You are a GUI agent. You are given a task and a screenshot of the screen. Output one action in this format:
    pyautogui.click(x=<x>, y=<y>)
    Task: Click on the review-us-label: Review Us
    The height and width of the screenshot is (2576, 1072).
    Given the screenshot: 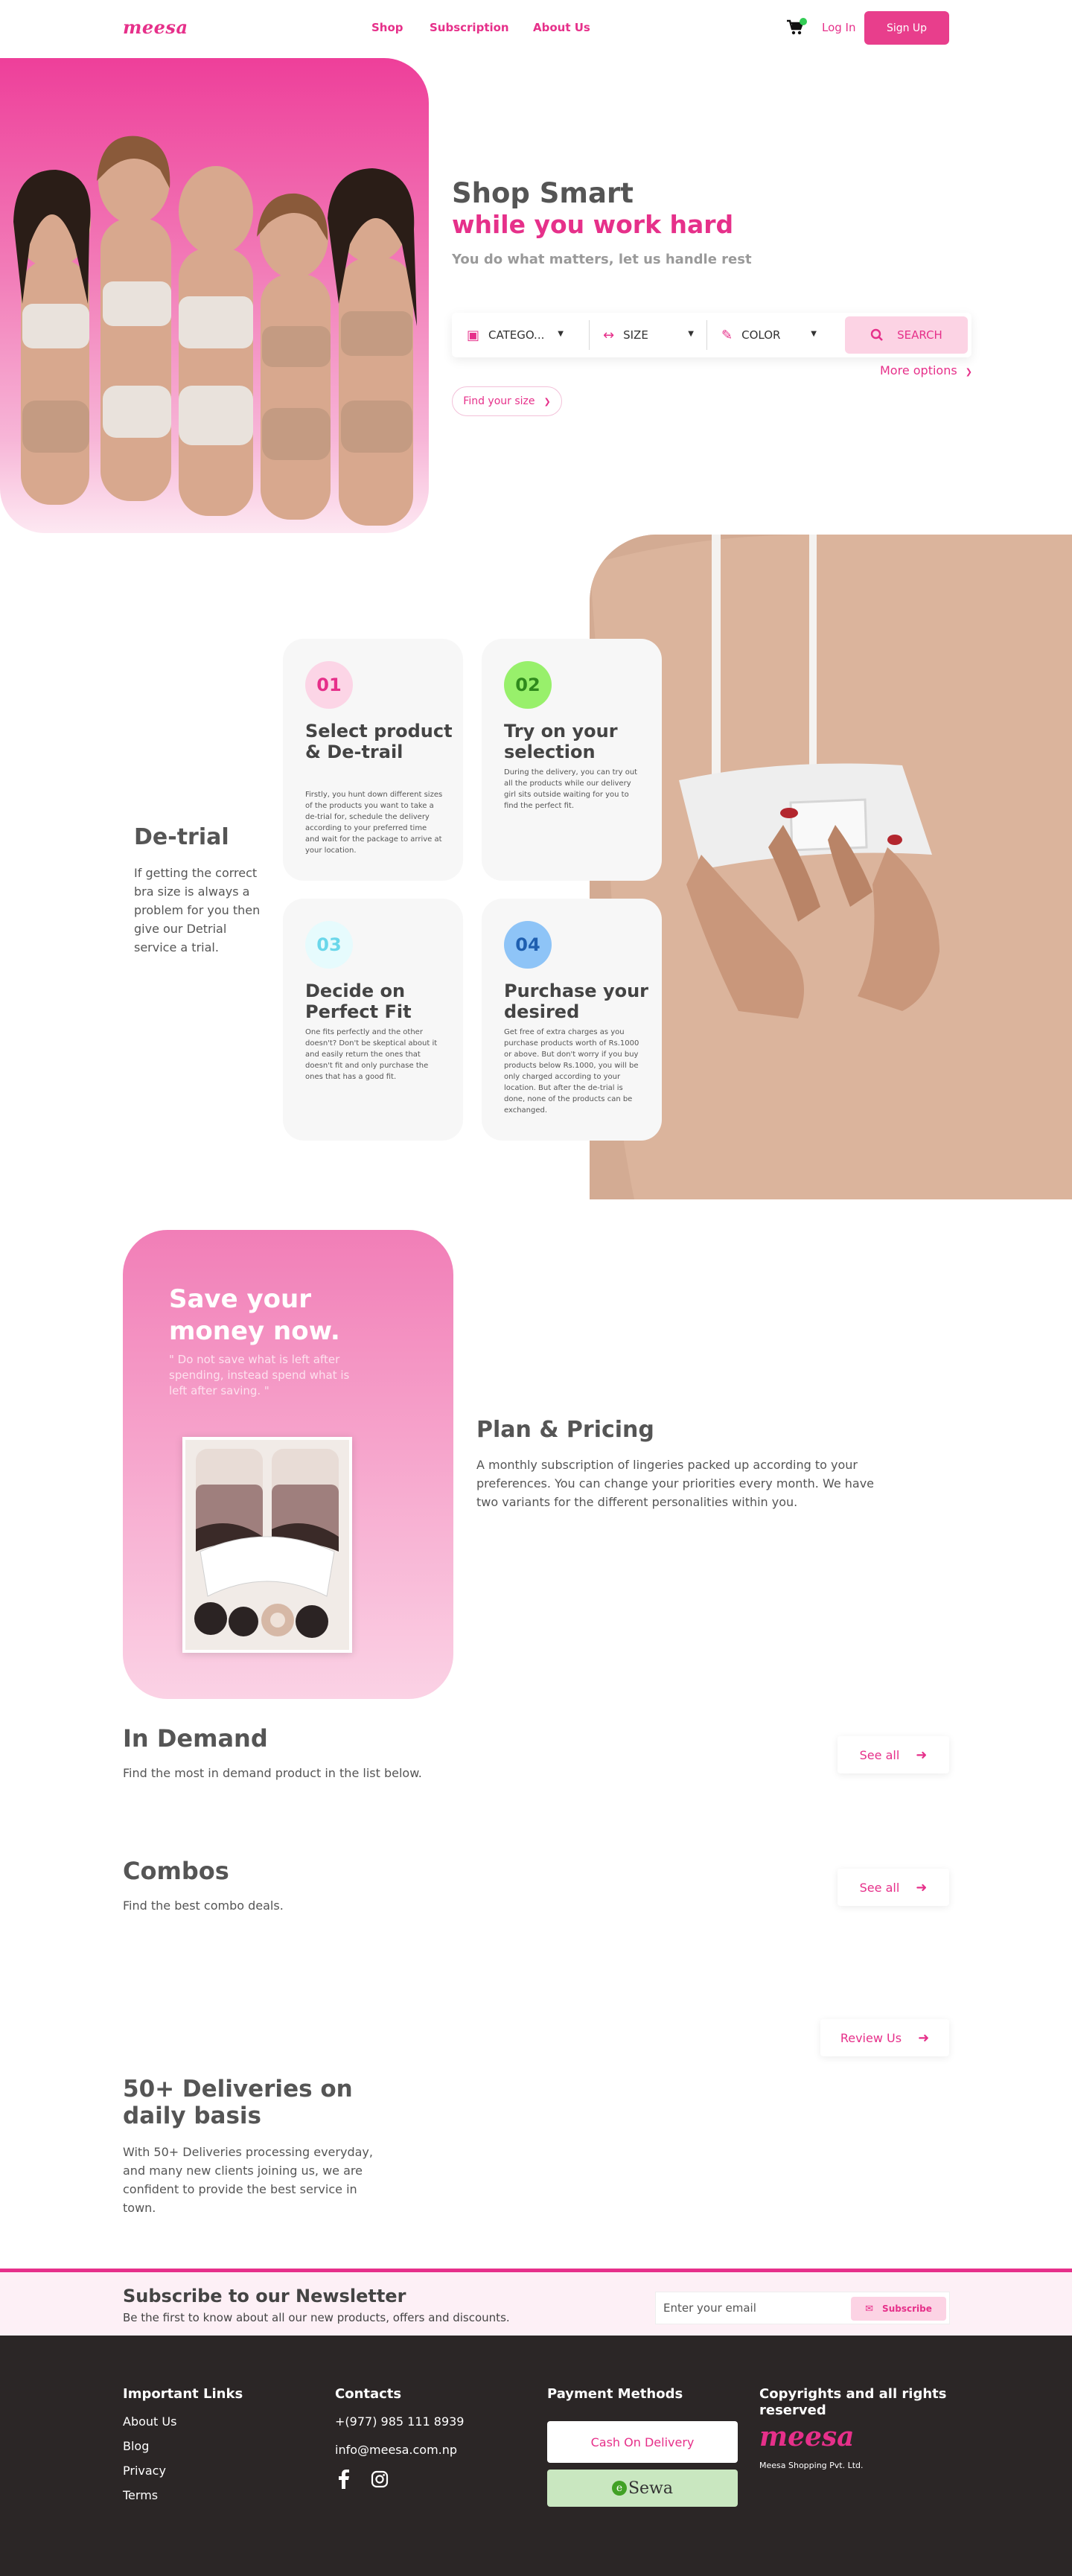 What is the action you would take?
    pyautogui.click(x=871, y=2038)
    